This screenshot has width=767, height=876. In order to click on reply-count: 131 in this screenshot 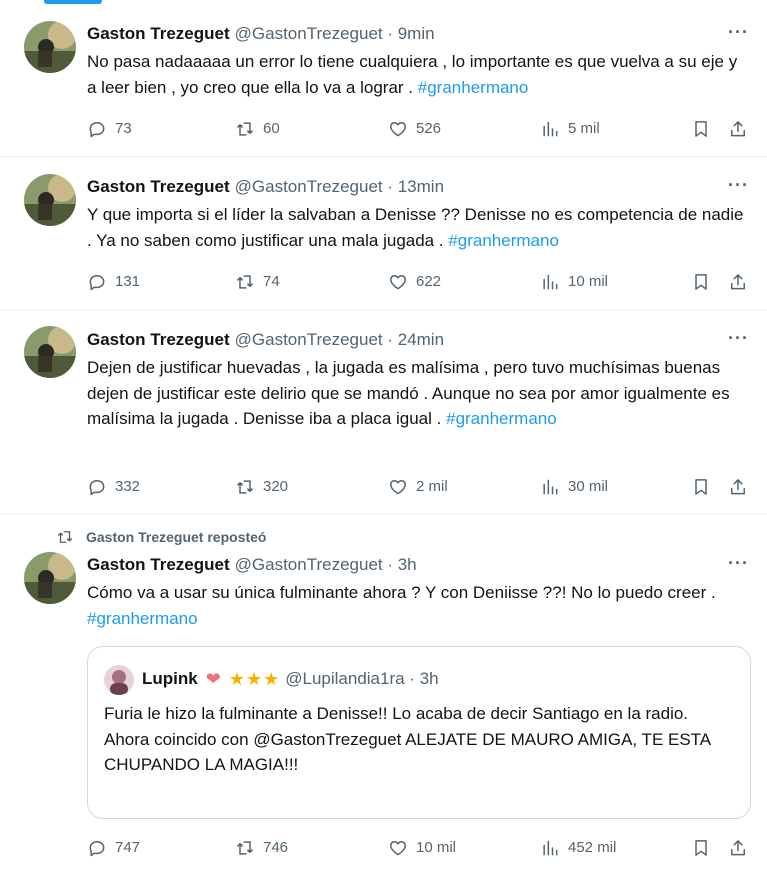, I will do `click(128, 281)`.